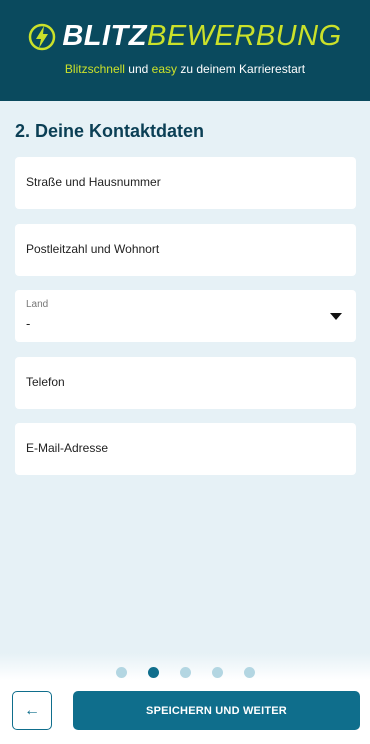  I want to click on street-field: Straße und Hausnummer, so click(185, 183).